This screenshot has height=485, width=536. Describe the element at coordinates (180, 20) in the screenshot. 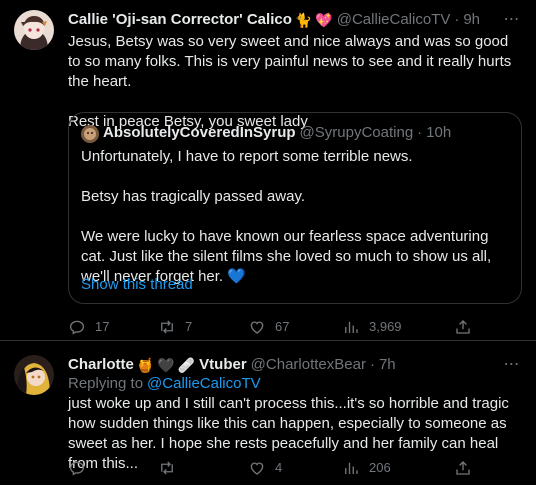

I see `author-name: Callie 'Oji-san Corrector' Calico` at that location.